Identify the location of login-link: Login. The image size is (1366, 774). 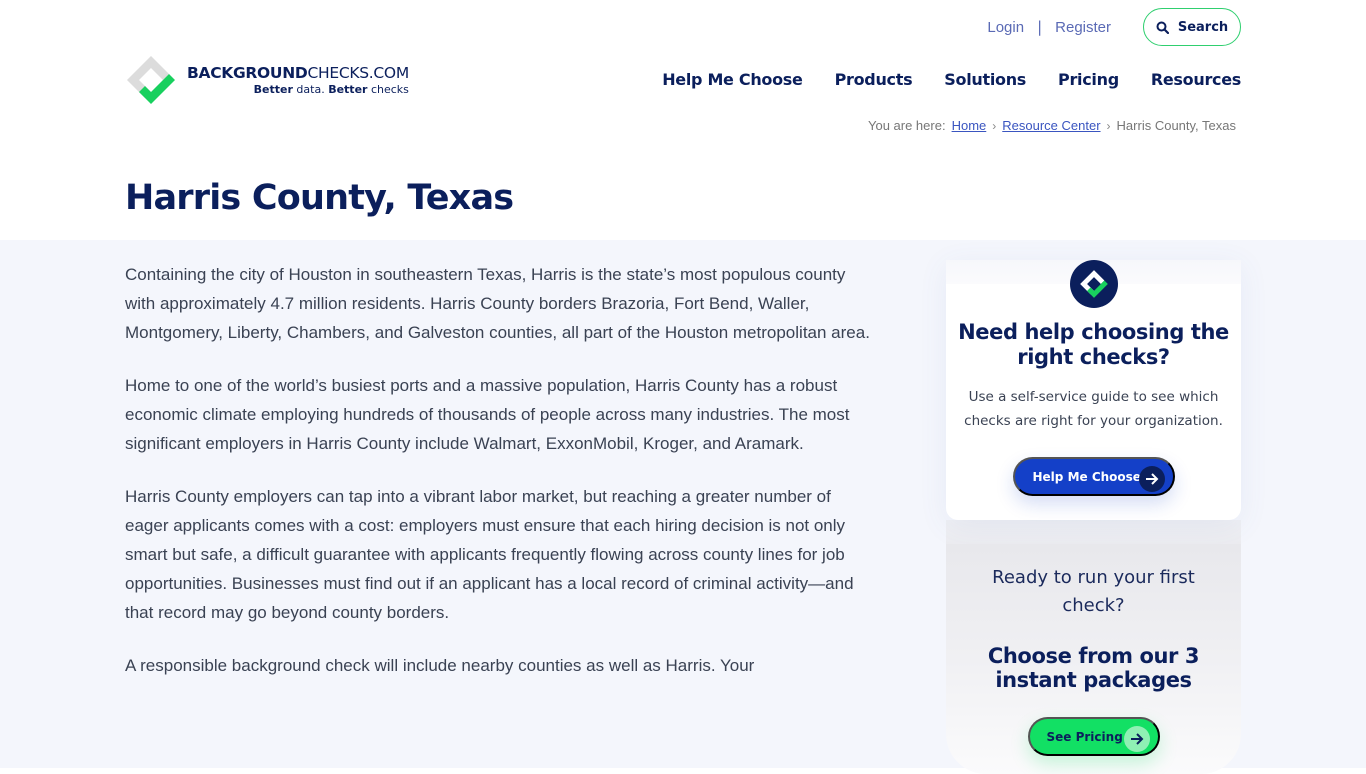
(1005, 27).